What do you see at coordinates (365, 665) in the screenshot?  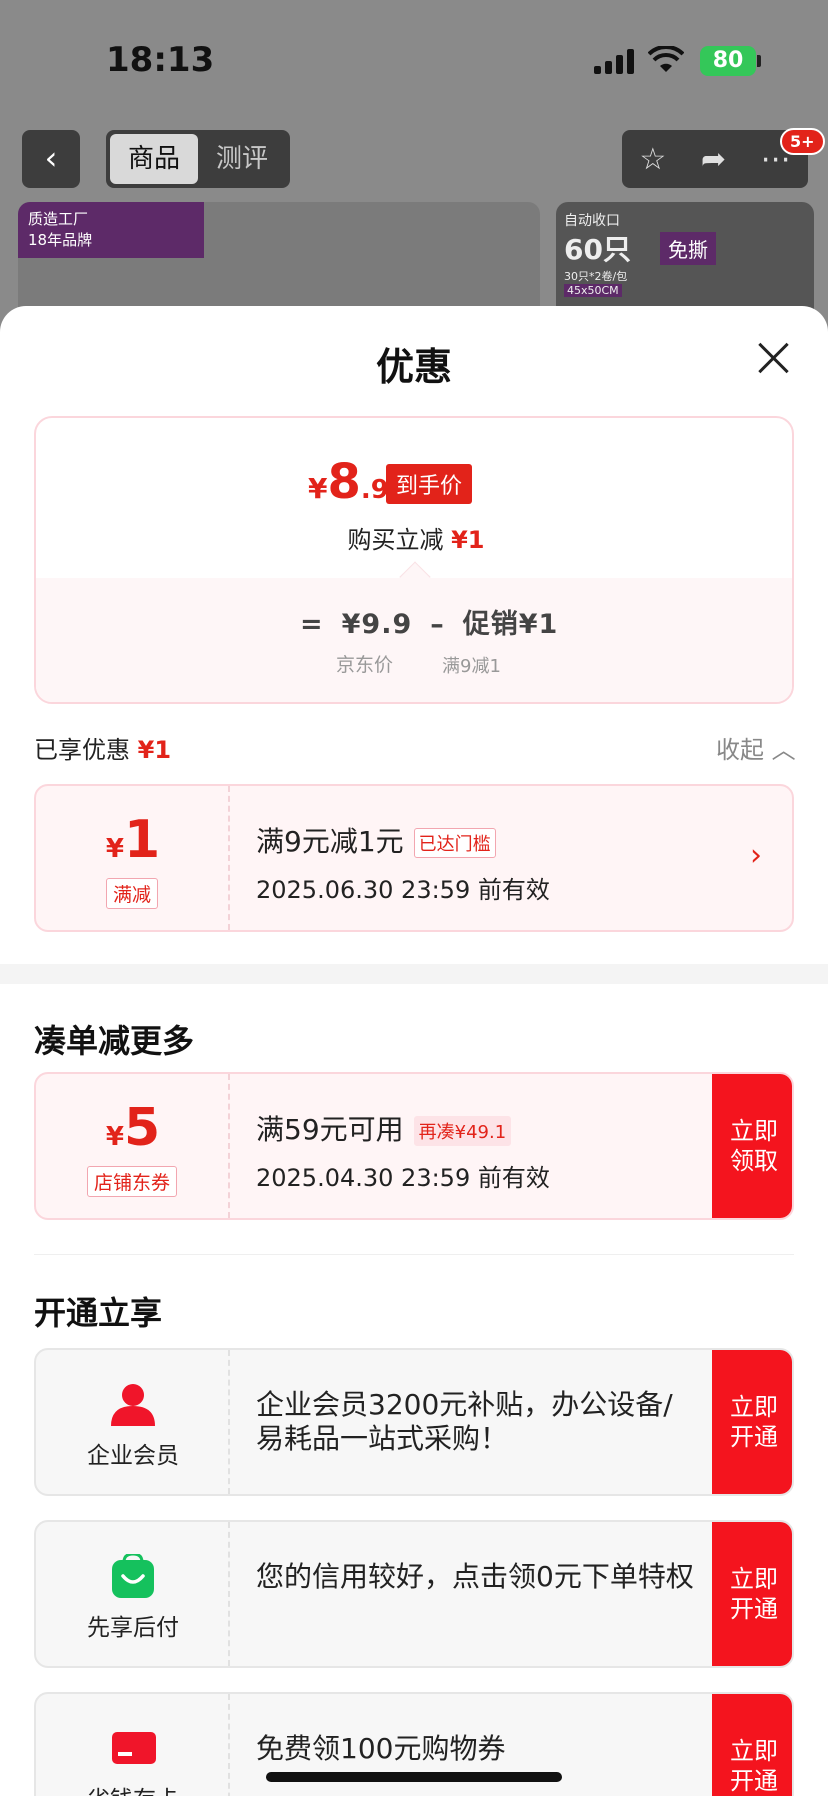 I see `jd-price-label: 京东价` at bounding box center [365, 665].